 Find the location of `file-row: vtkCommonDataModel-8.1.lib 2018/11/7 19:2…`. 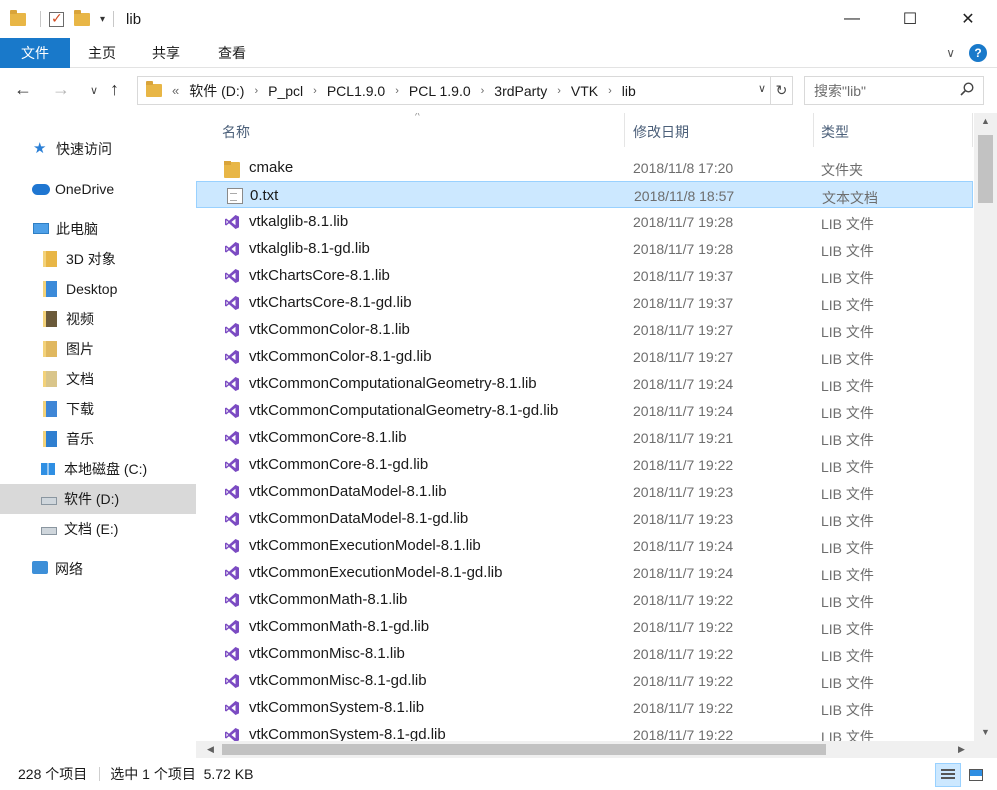

file-row: vtkCommonDataModel-8.1.lib 2018/11/7 19:2… is located at coordinates (584, 491).